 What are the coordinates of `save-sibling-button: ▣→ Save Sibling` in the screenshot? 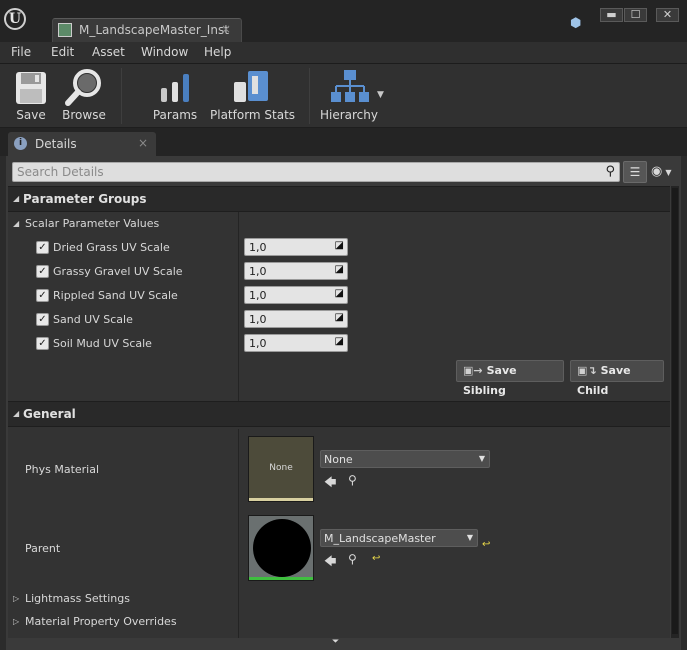 It's located at (510, 378).